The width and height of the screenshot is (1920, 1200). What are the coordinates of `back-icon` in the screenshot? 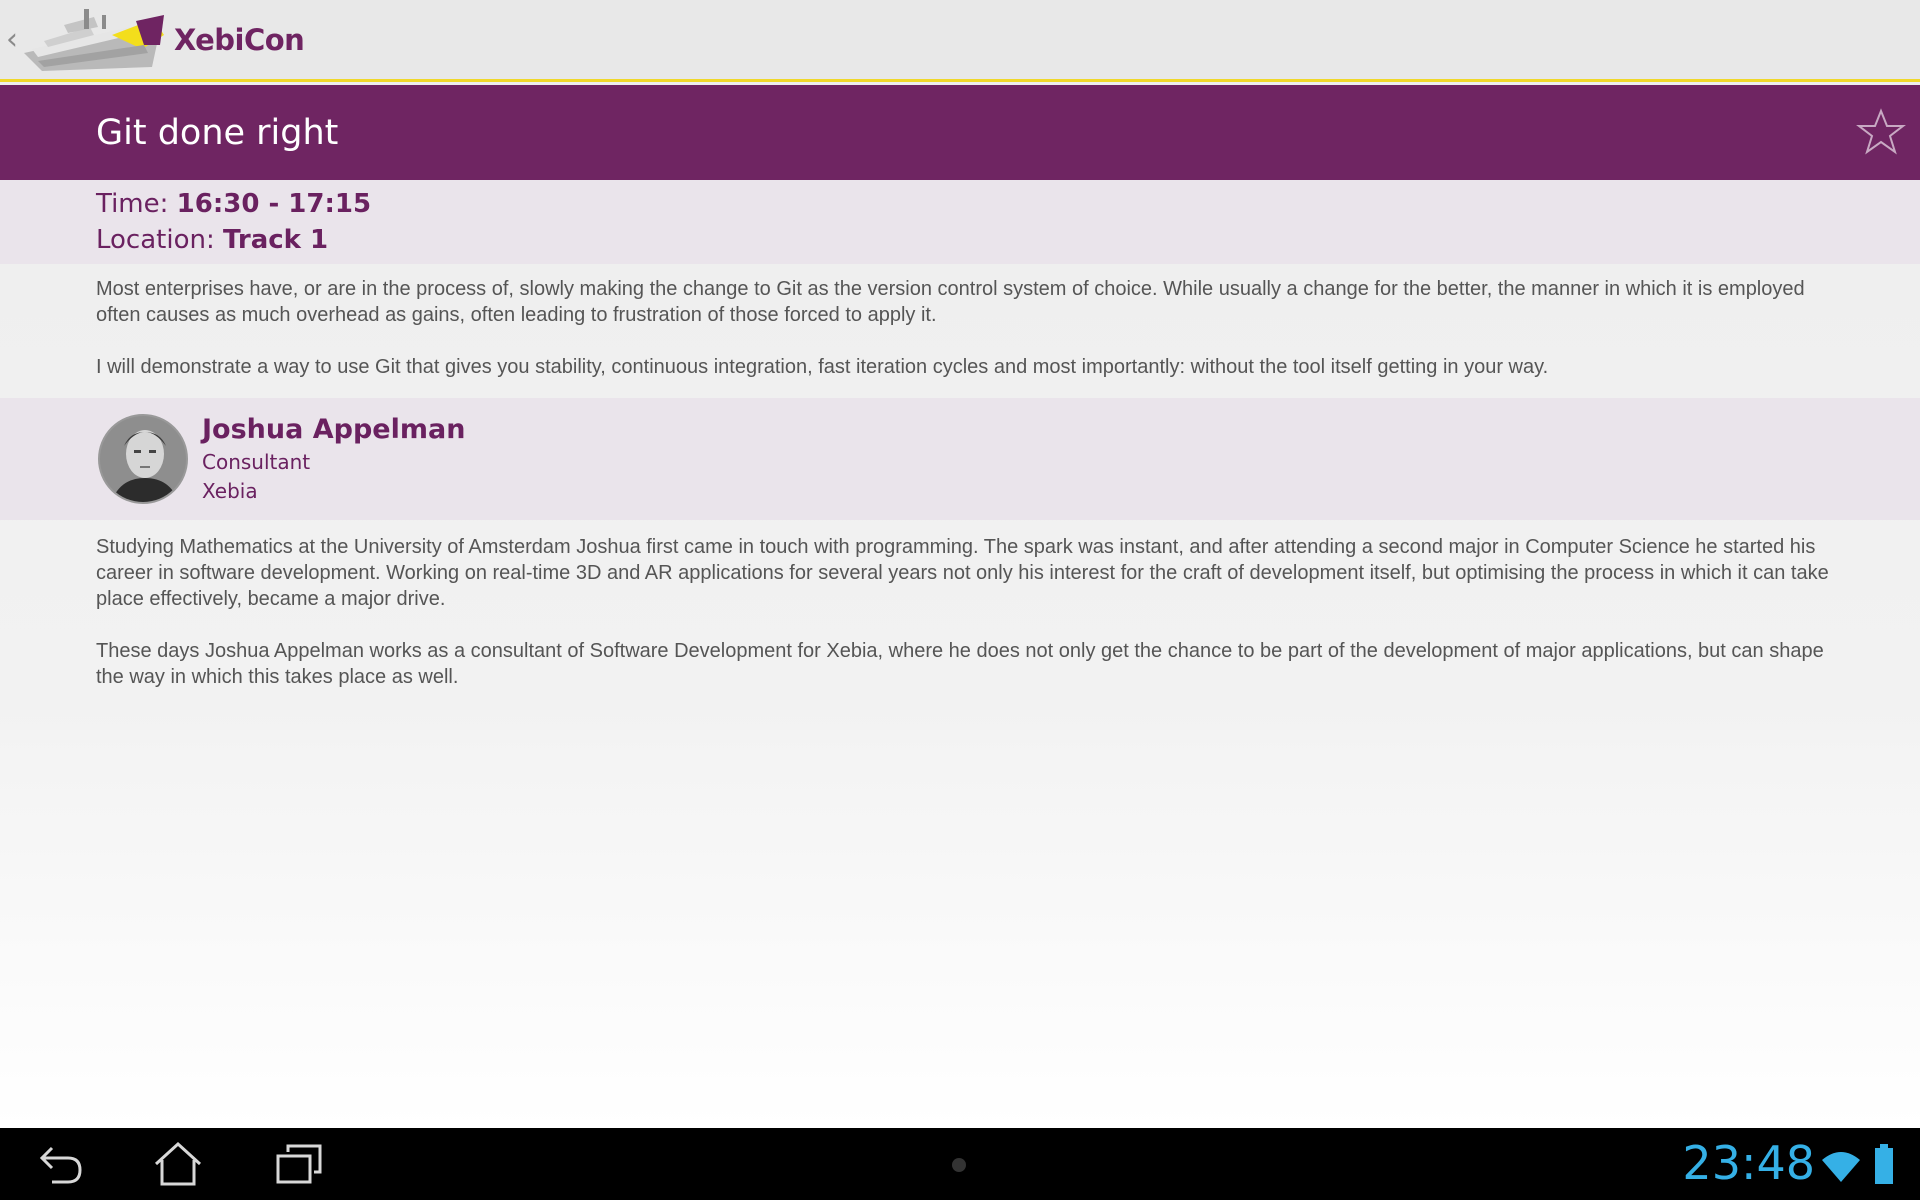 It's located at (60, 1164).